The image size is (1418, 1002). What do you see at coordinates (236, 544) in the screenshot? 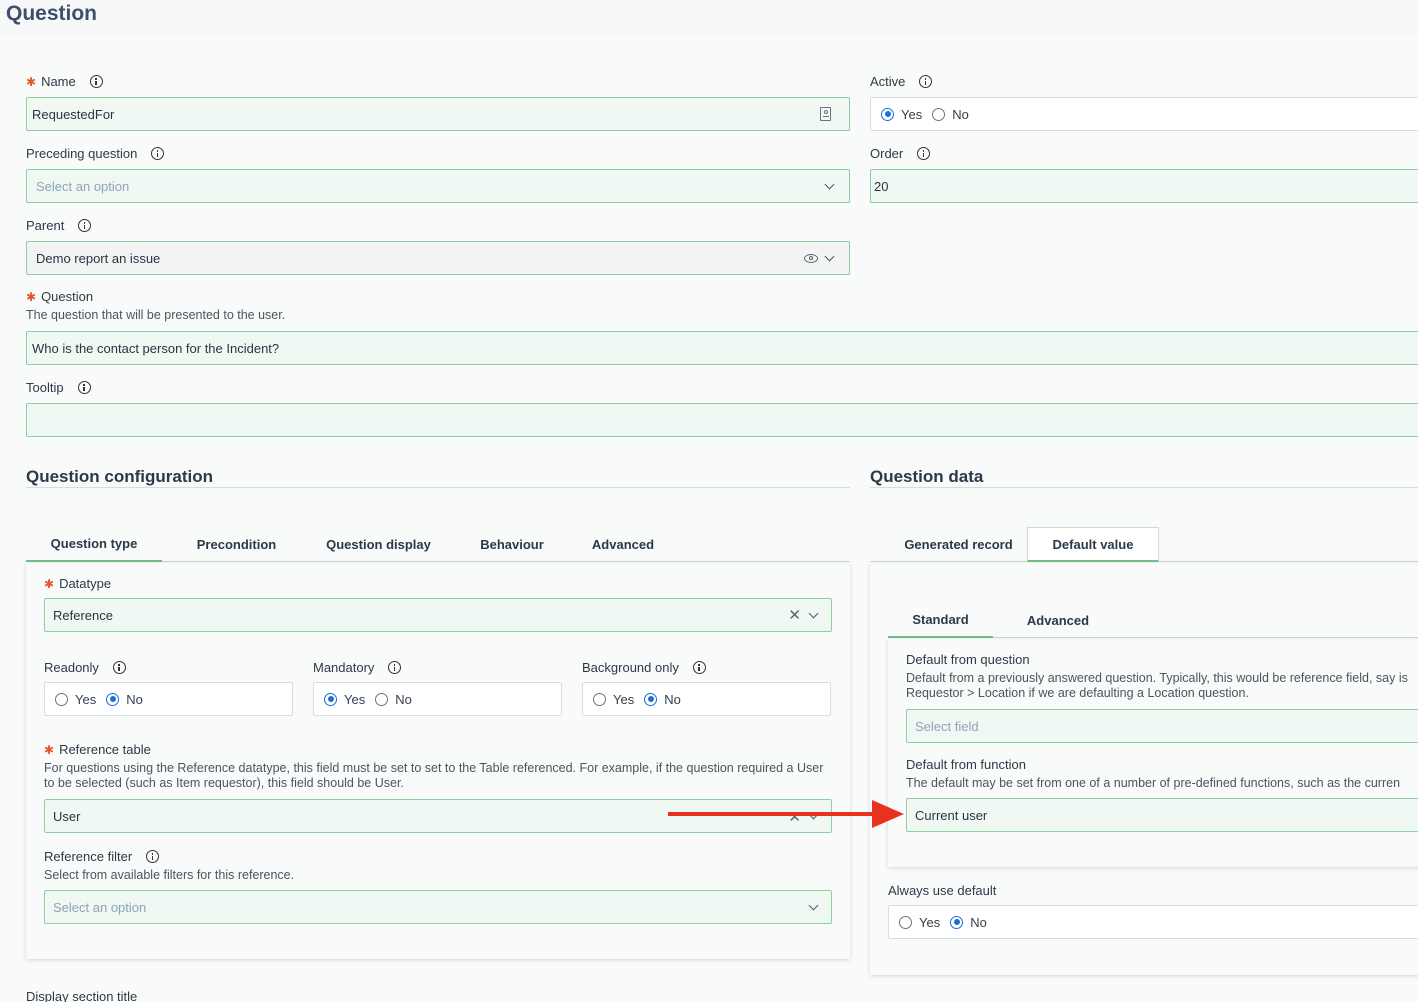
I see `tab-precondition: Precondition` at bounding box center [236, 544].